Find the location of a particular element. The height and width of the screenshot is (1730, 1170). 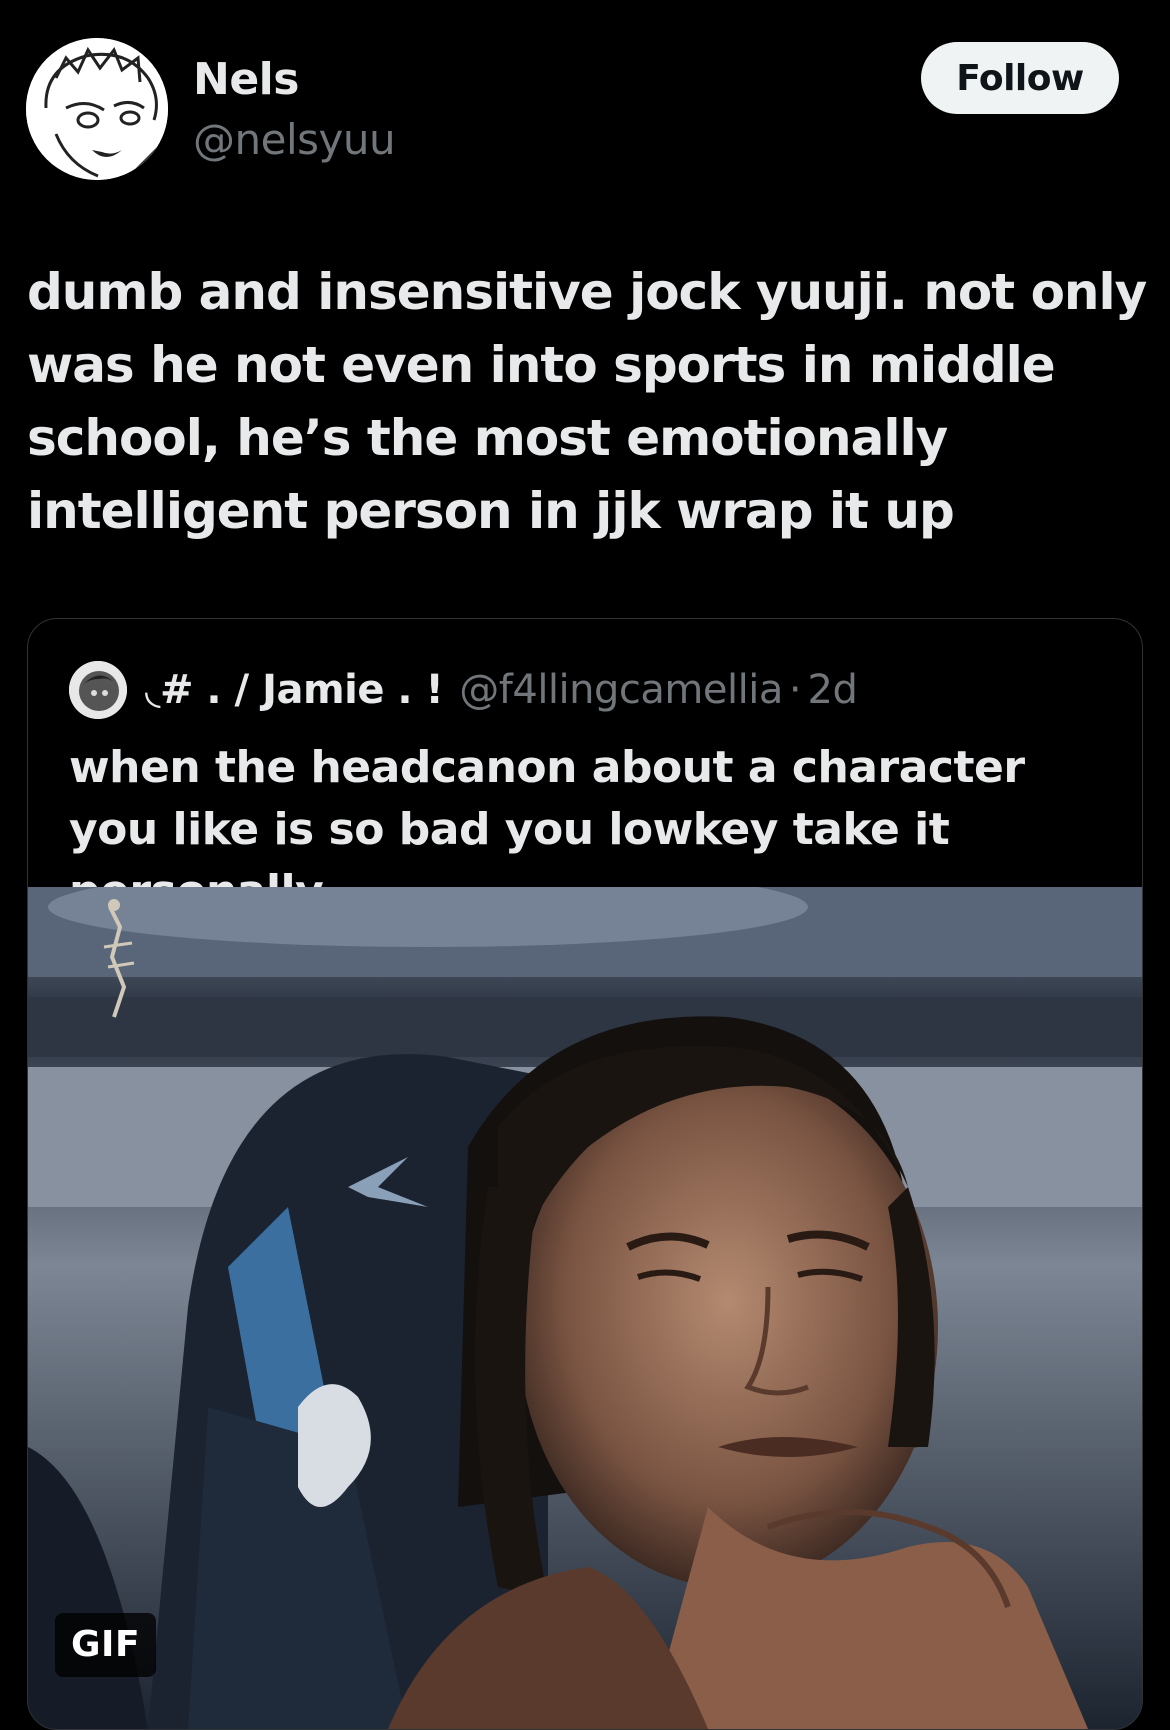

author-avatar is located at coordinates (97, 109).